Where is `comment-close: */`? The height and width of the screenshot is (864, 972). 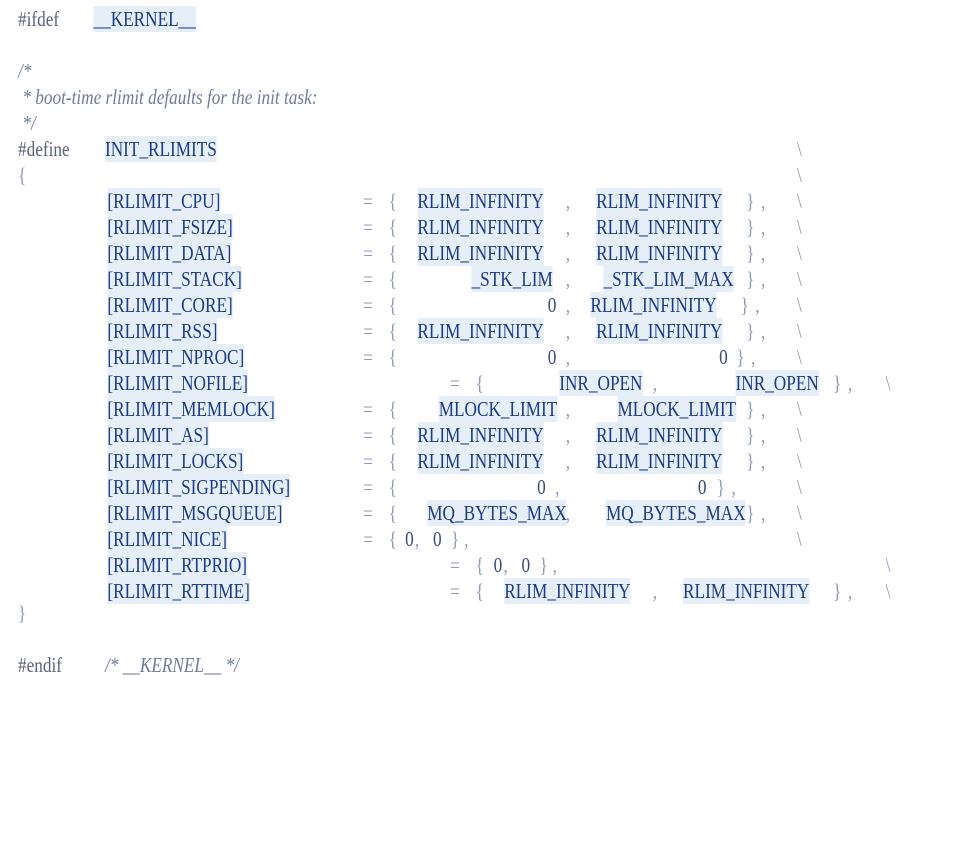
comment-close: */ is located at coordinates (27, 123).